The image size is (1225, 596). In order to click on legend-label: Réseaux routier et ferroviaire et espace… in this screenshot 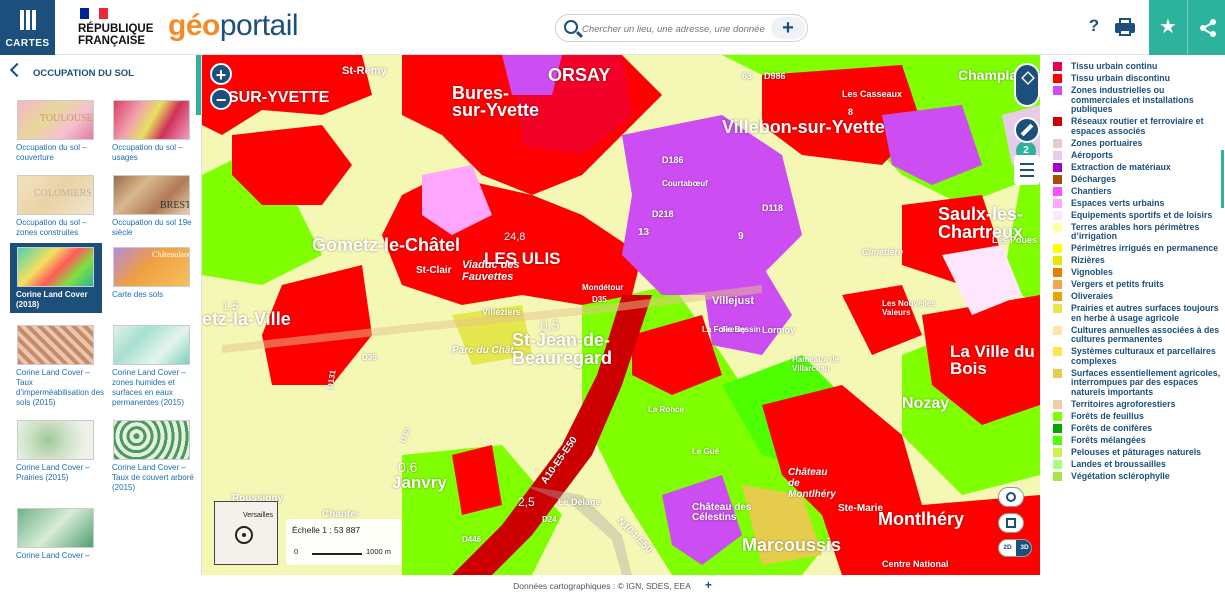, I will do `click(1137, 126)`.